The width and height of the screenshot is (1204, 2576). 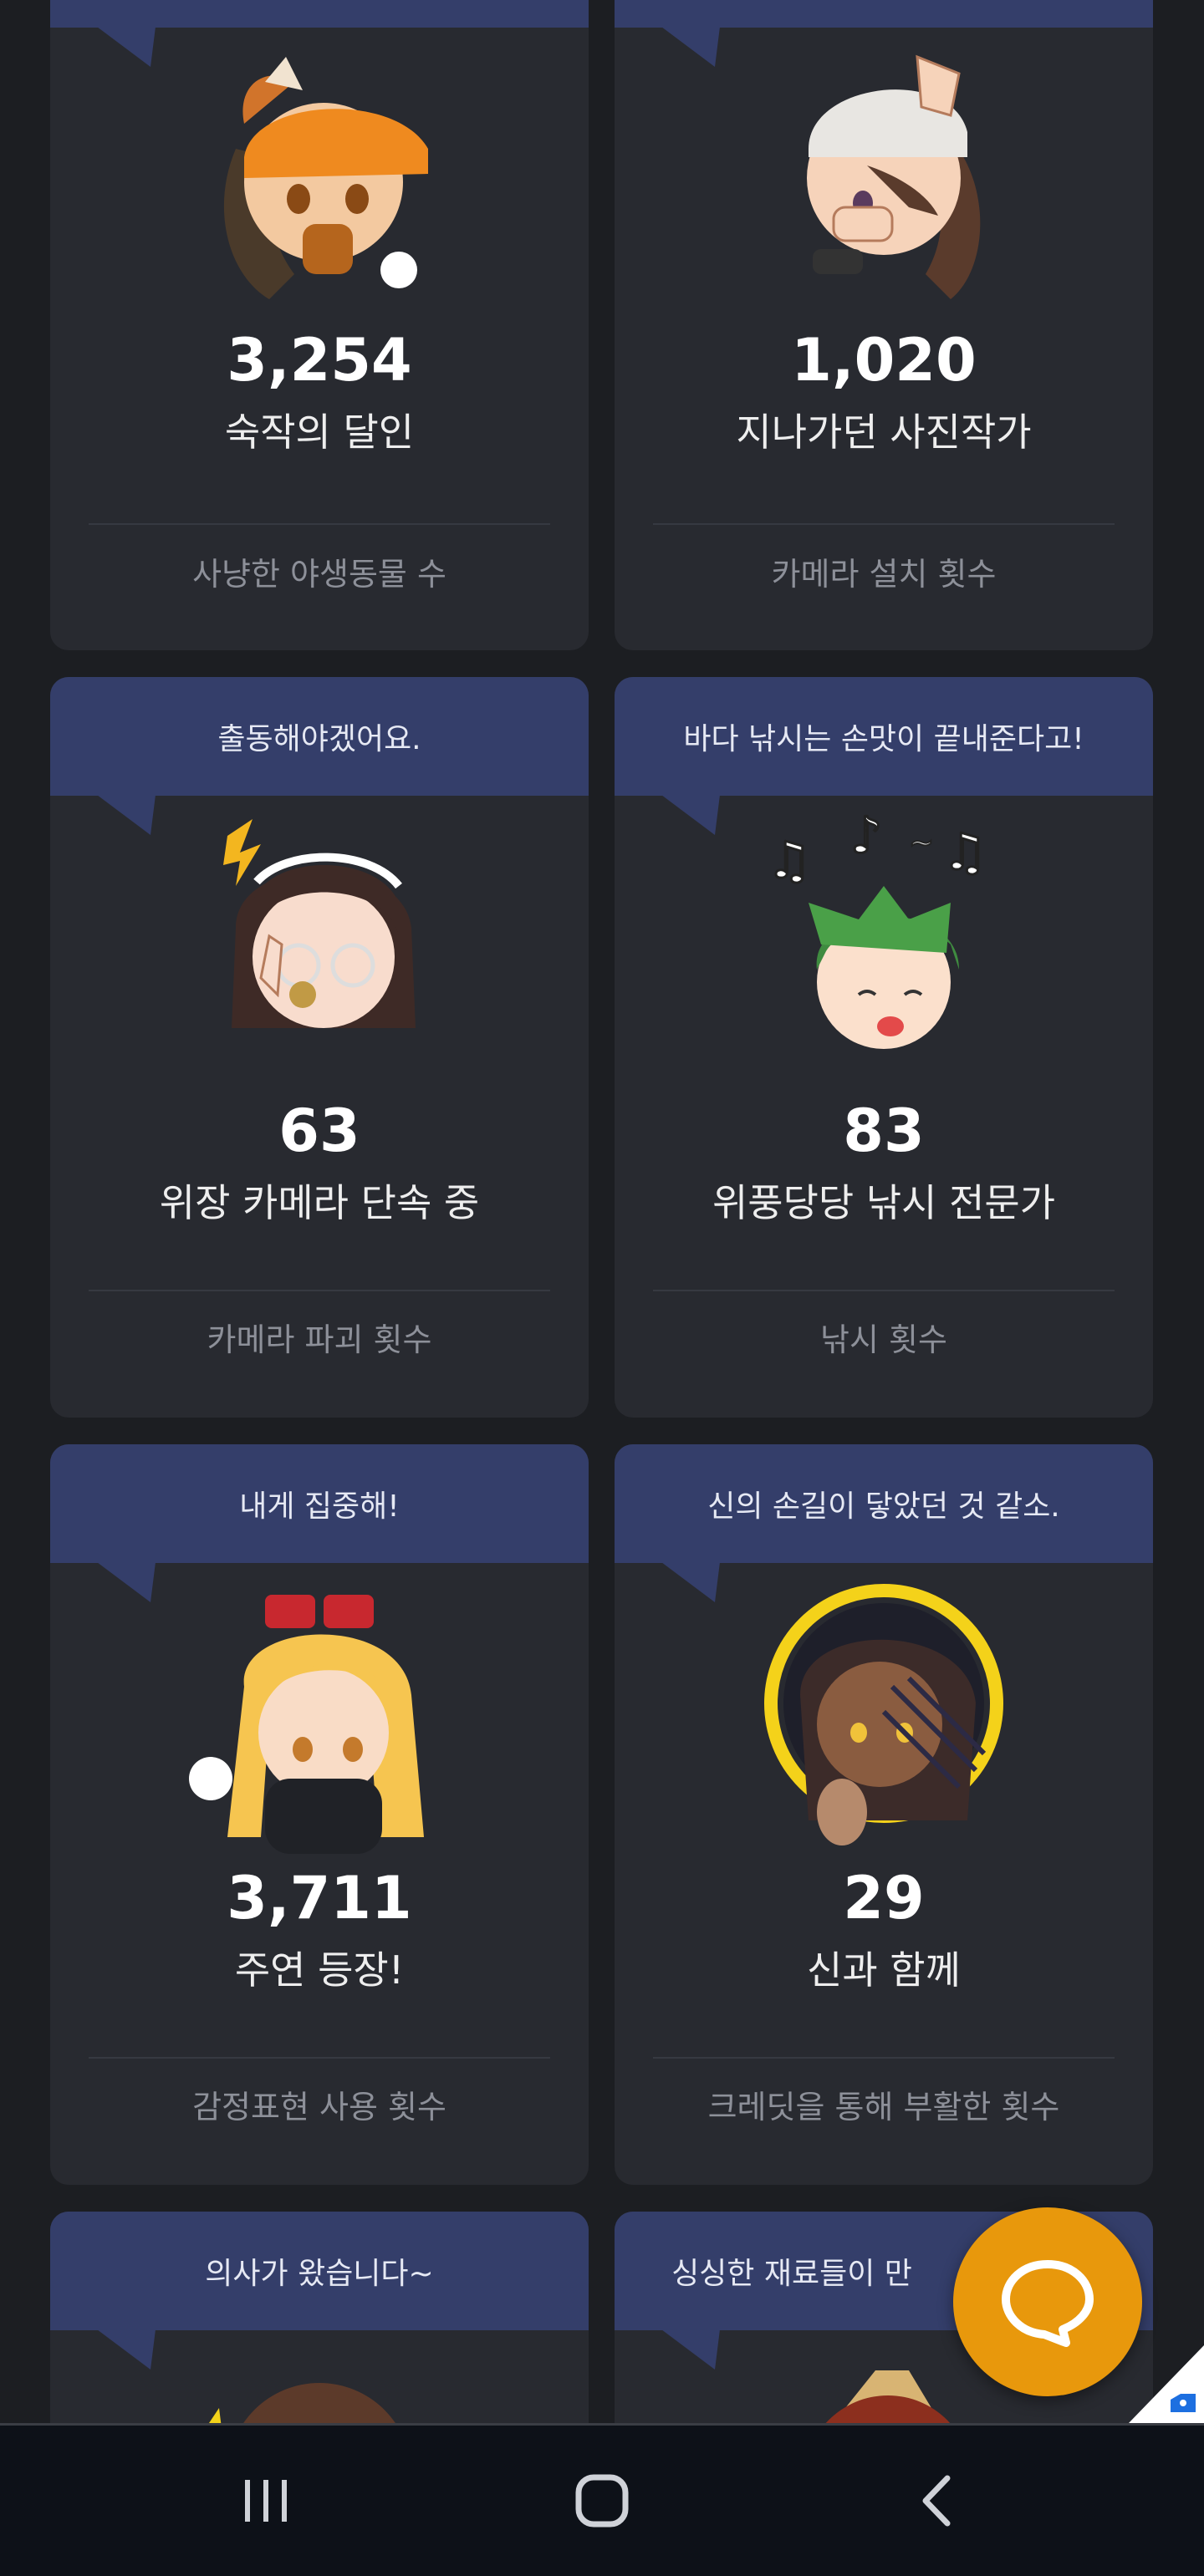 I want to click on speech-text: 바다 낚시는 손맛이 끝내준다고!, so click(x=884, y=739).